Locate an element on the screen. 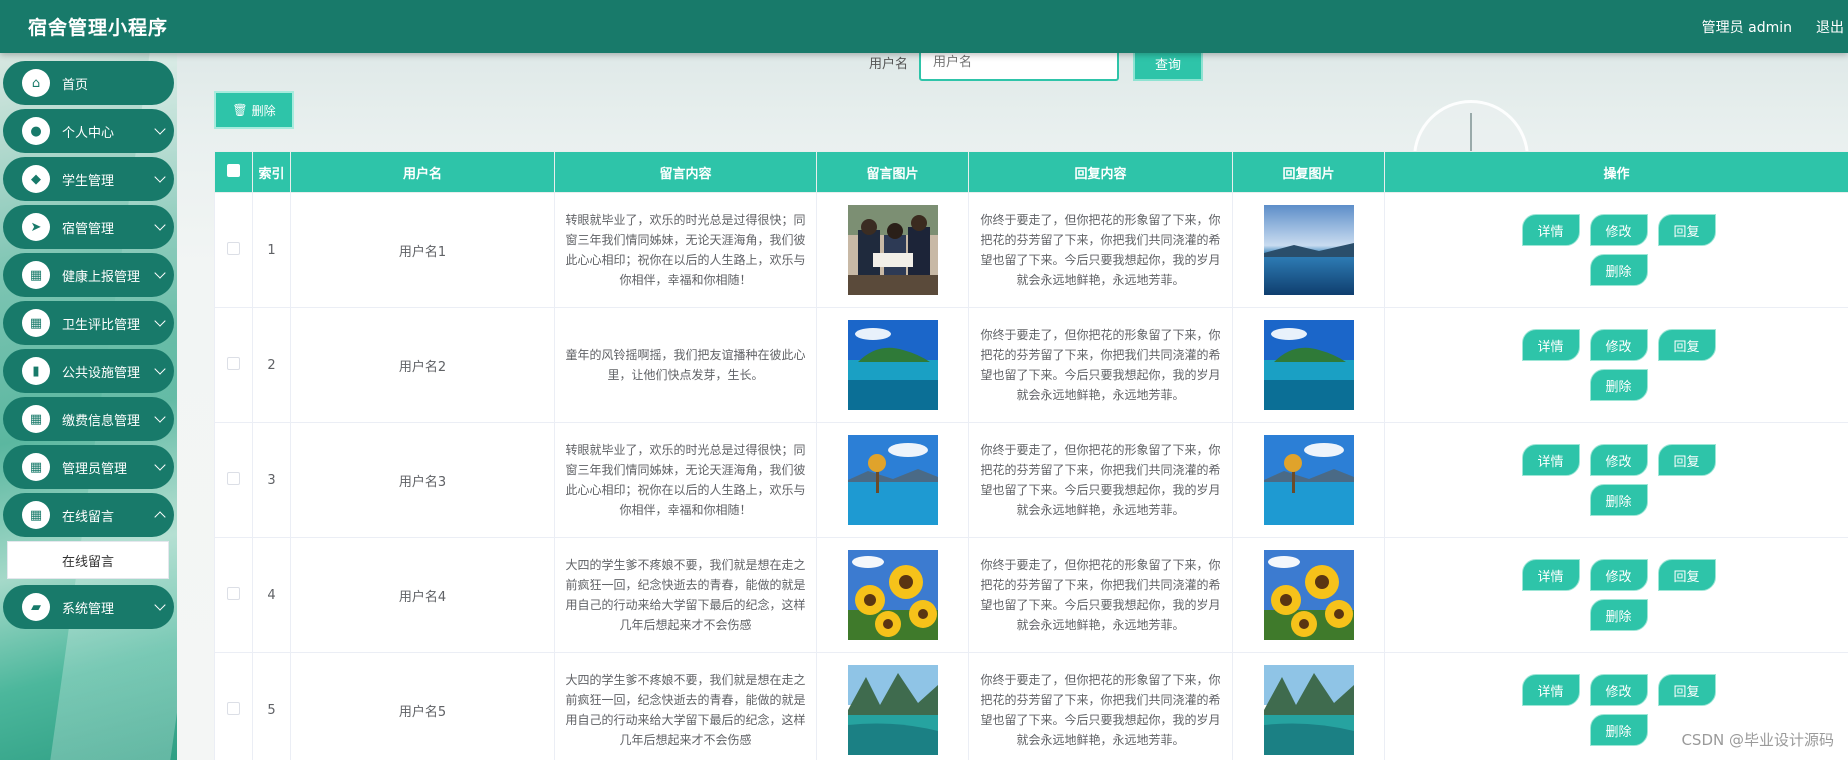  sidebar-item: ▦ 缴费信息管理 is located at coordinates (88, 419).